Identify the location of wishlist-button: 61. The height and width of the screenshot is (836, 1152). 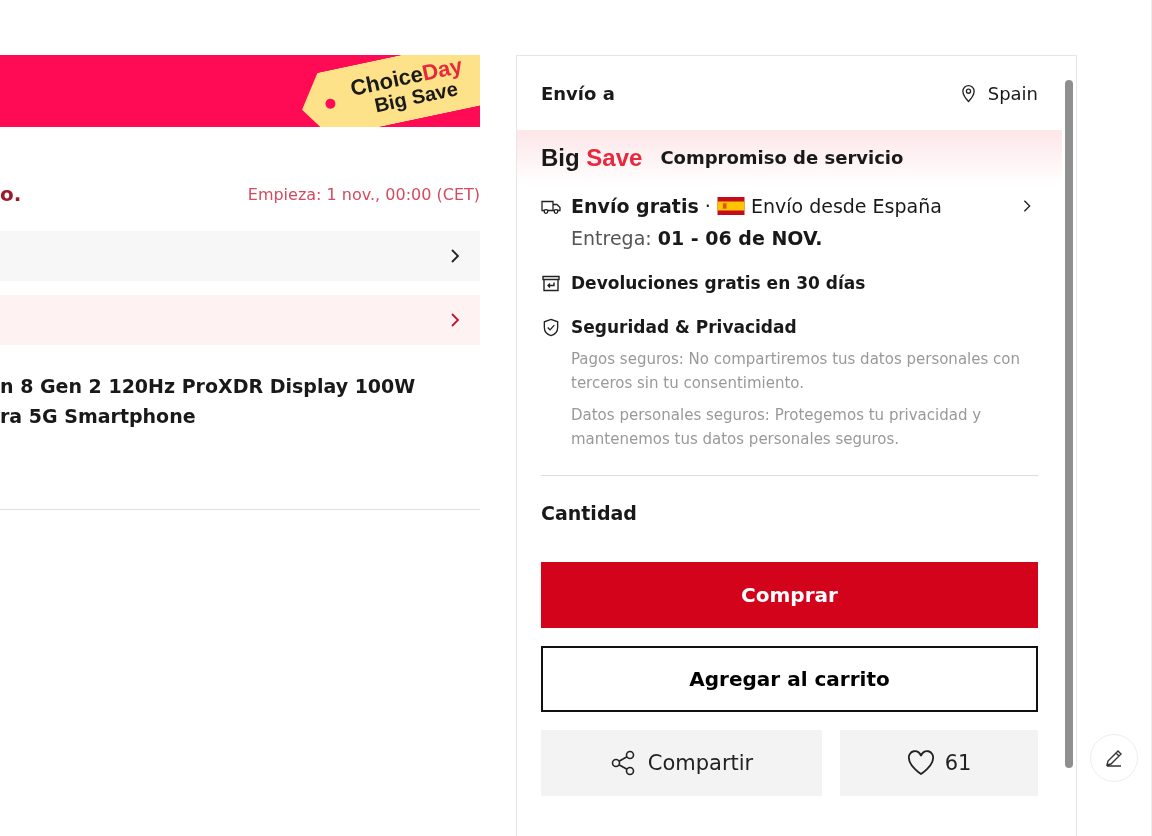
(939, 763).